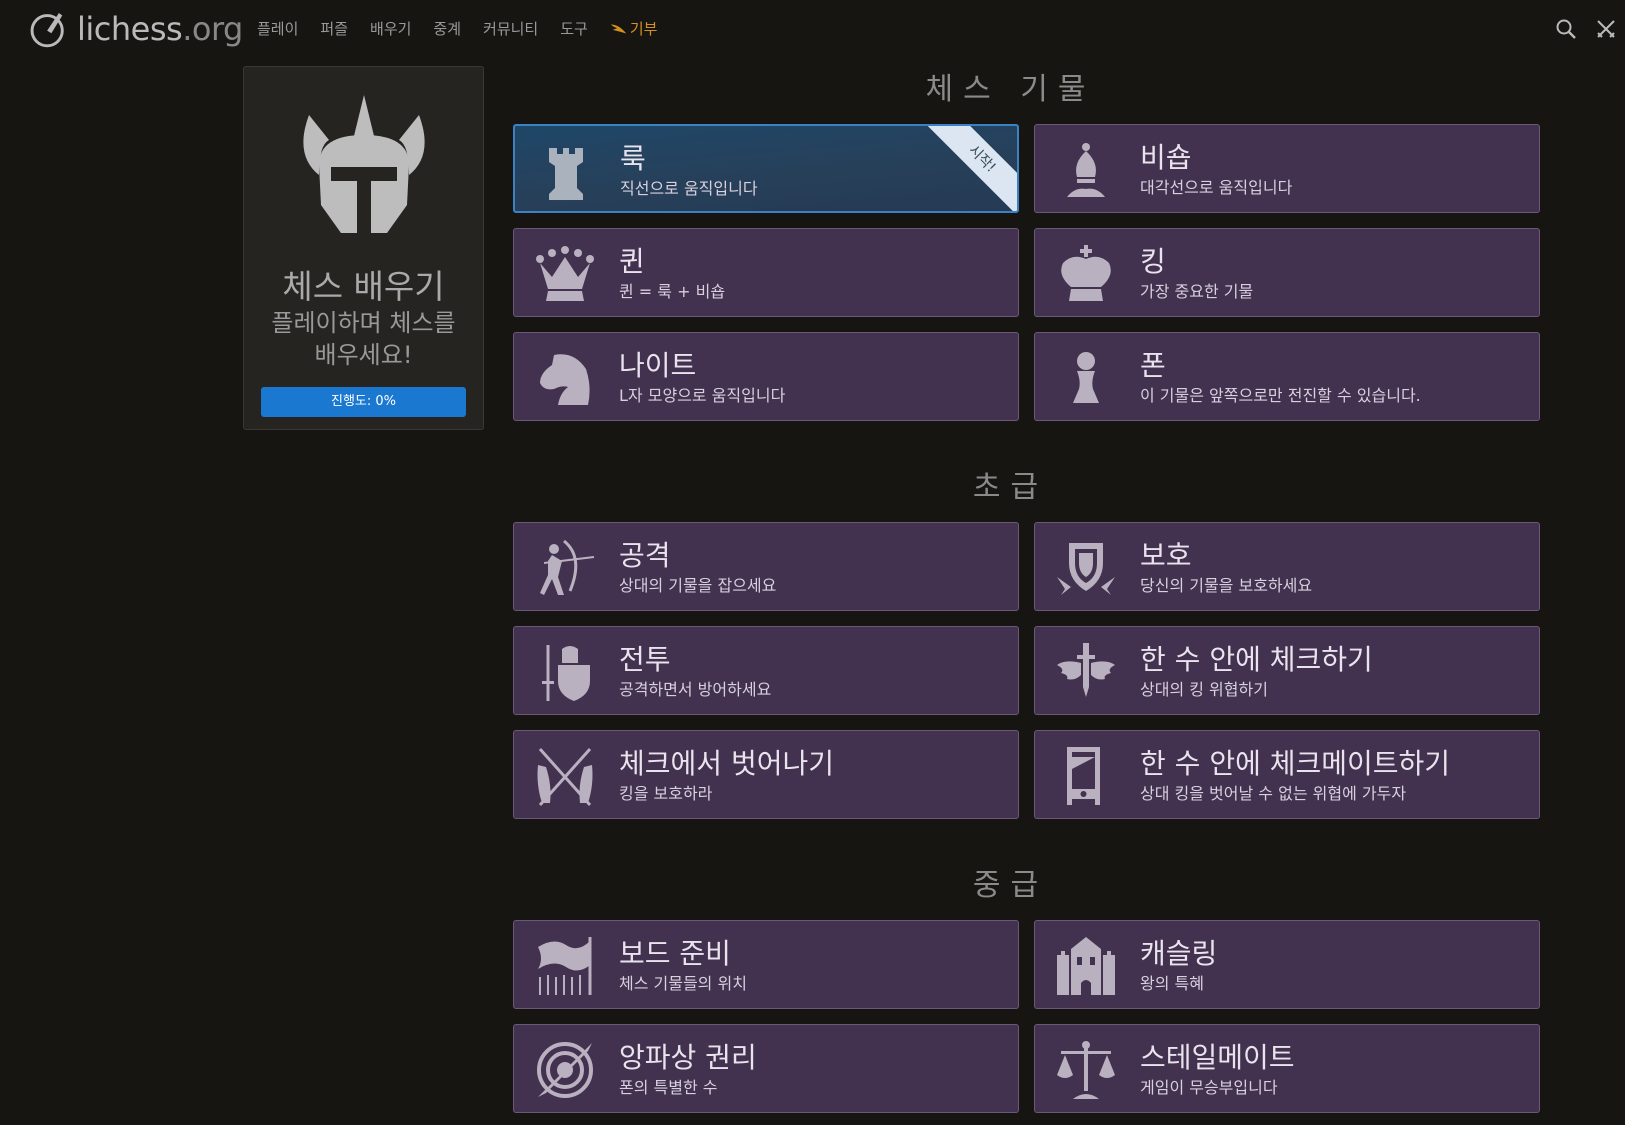  I want to click on stage-name: 보호, so click(1166, 555).